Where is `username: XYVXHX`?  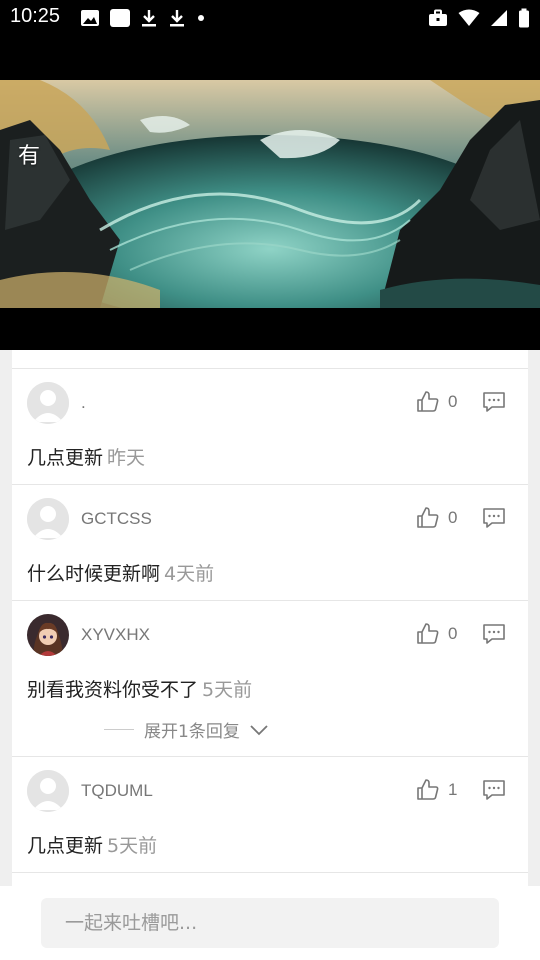
username: XYVXHX is located at coordinates (115, 635).